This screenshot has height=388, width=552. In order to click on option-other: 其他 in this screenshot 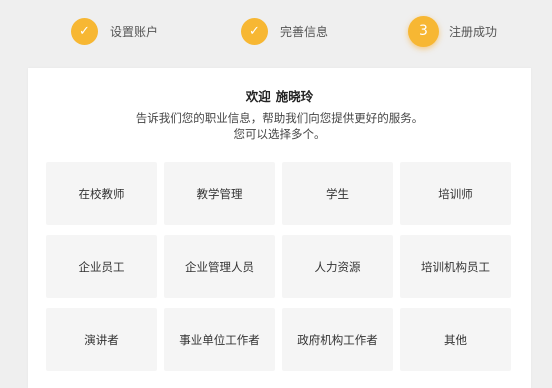, I will do `click(455, 339)`.